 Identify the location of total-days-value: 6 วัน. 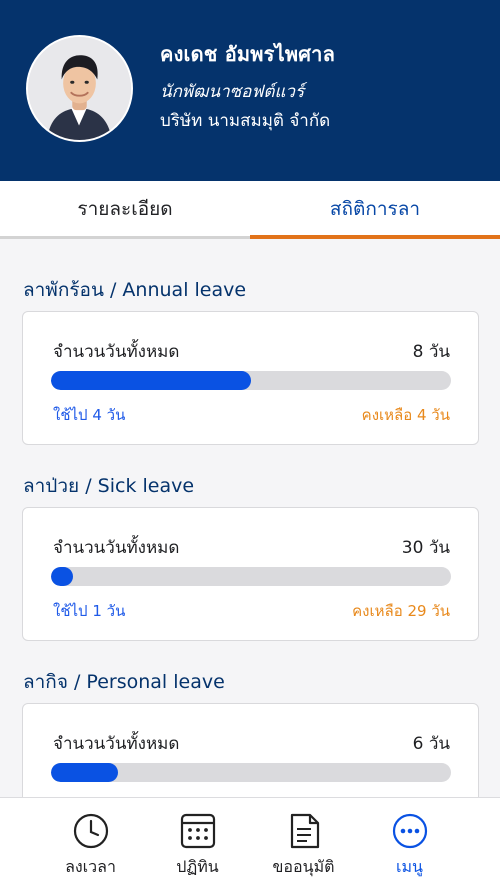
(431, 744).